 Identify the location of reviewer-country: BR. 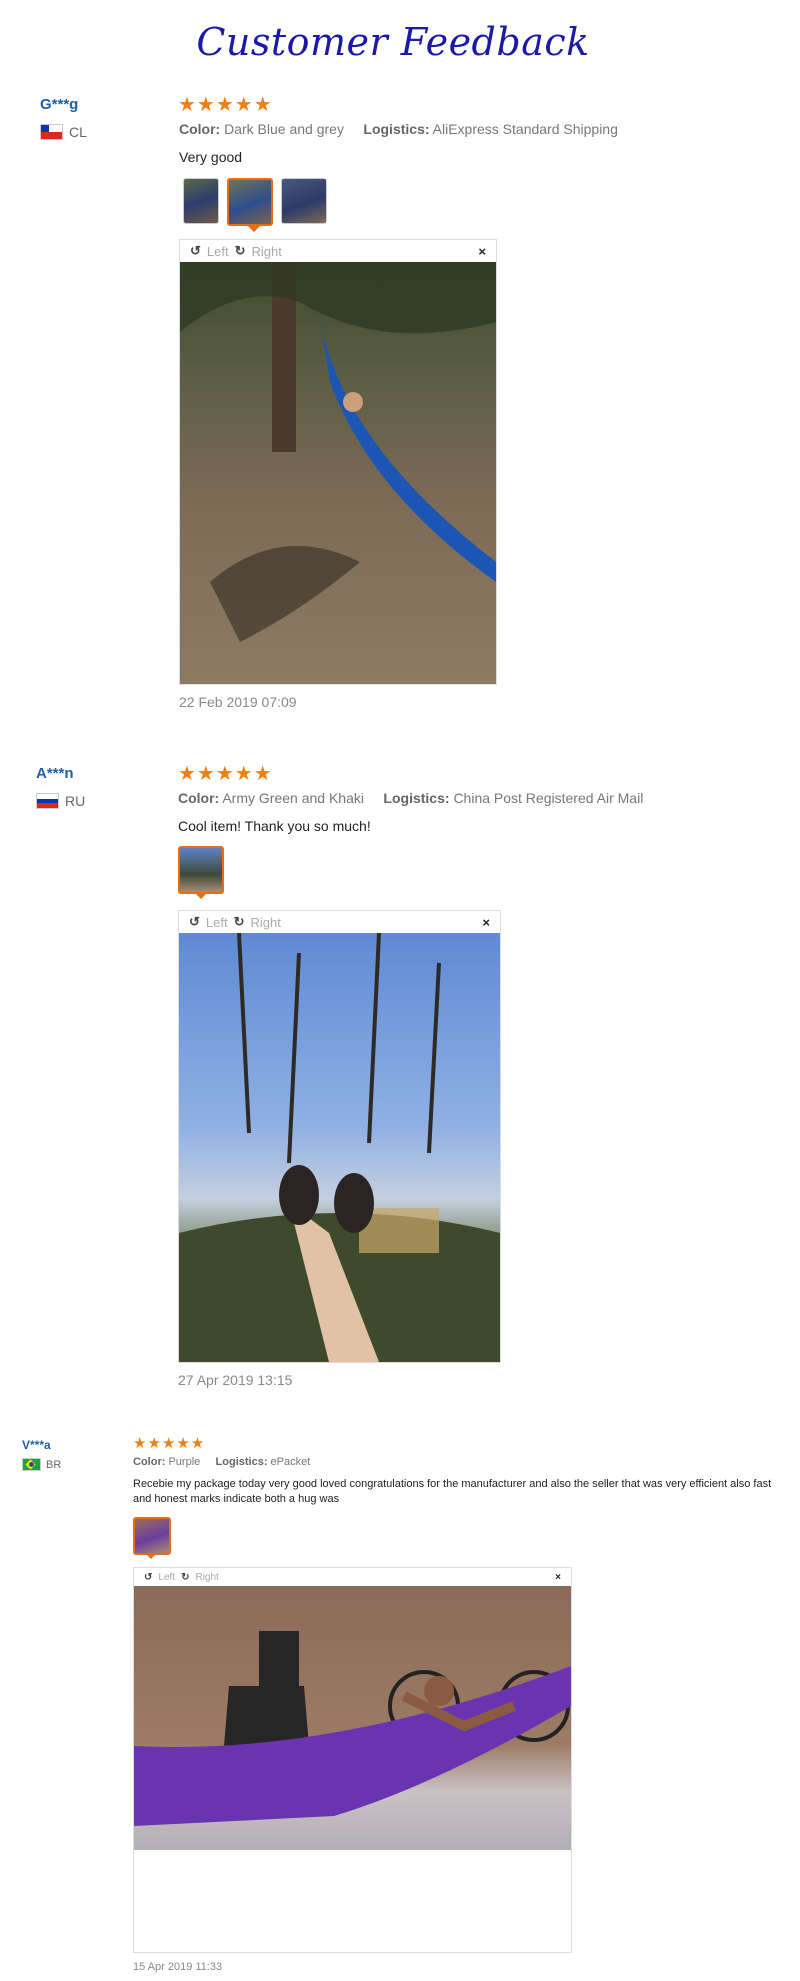
(41, 1464).